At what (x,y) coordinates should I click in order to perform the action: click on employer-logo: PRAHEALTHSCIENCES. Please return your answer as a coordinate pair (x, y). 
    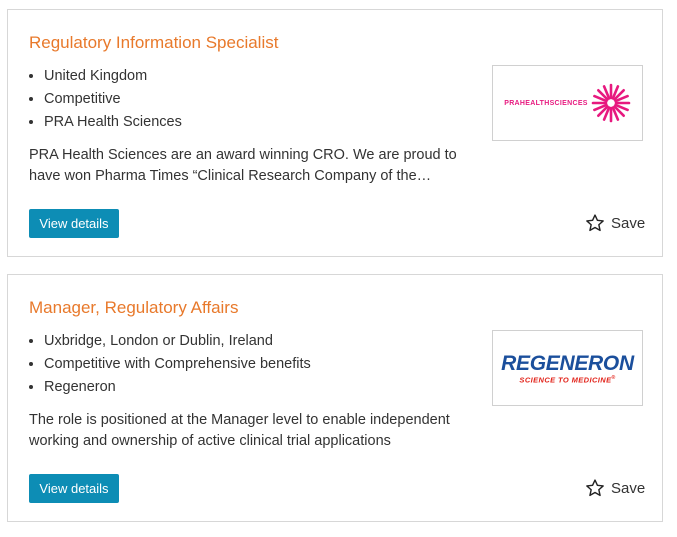
    Looking at the image, I should click on (567, 103).